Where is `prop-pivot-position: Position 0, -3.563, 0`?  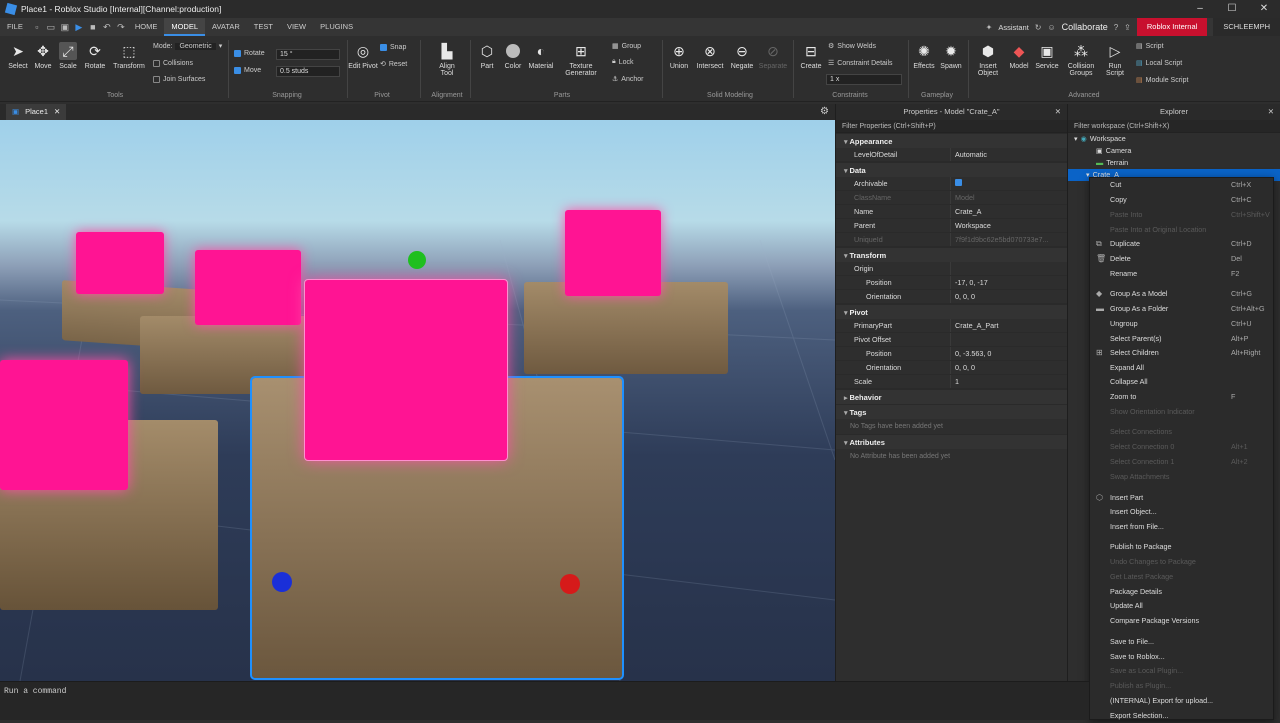
prop-pivot-position: Position 0, -3.563, 0 is located at coordinates (951, 354).